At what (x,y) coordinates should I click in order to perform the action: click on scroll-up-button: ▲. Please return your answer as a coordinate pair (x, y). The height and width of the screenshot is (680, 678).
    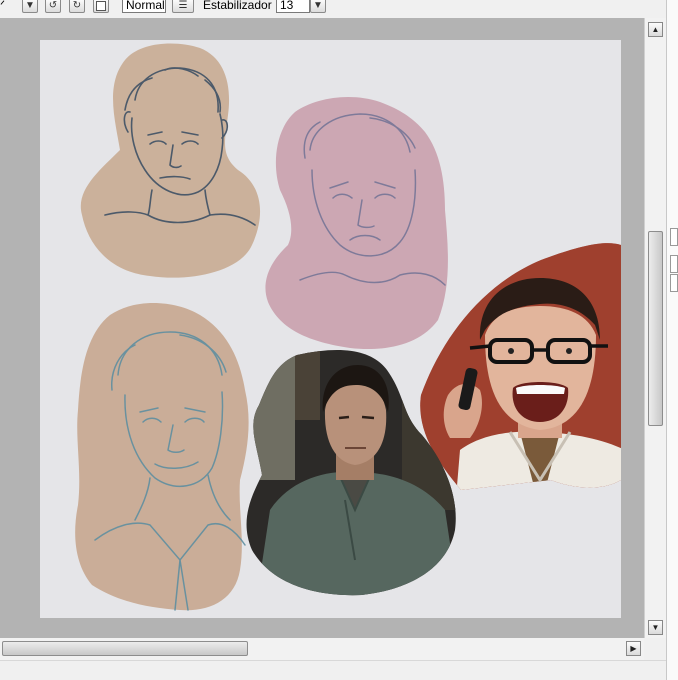
    Looking at the image, I should click on (655, 29).